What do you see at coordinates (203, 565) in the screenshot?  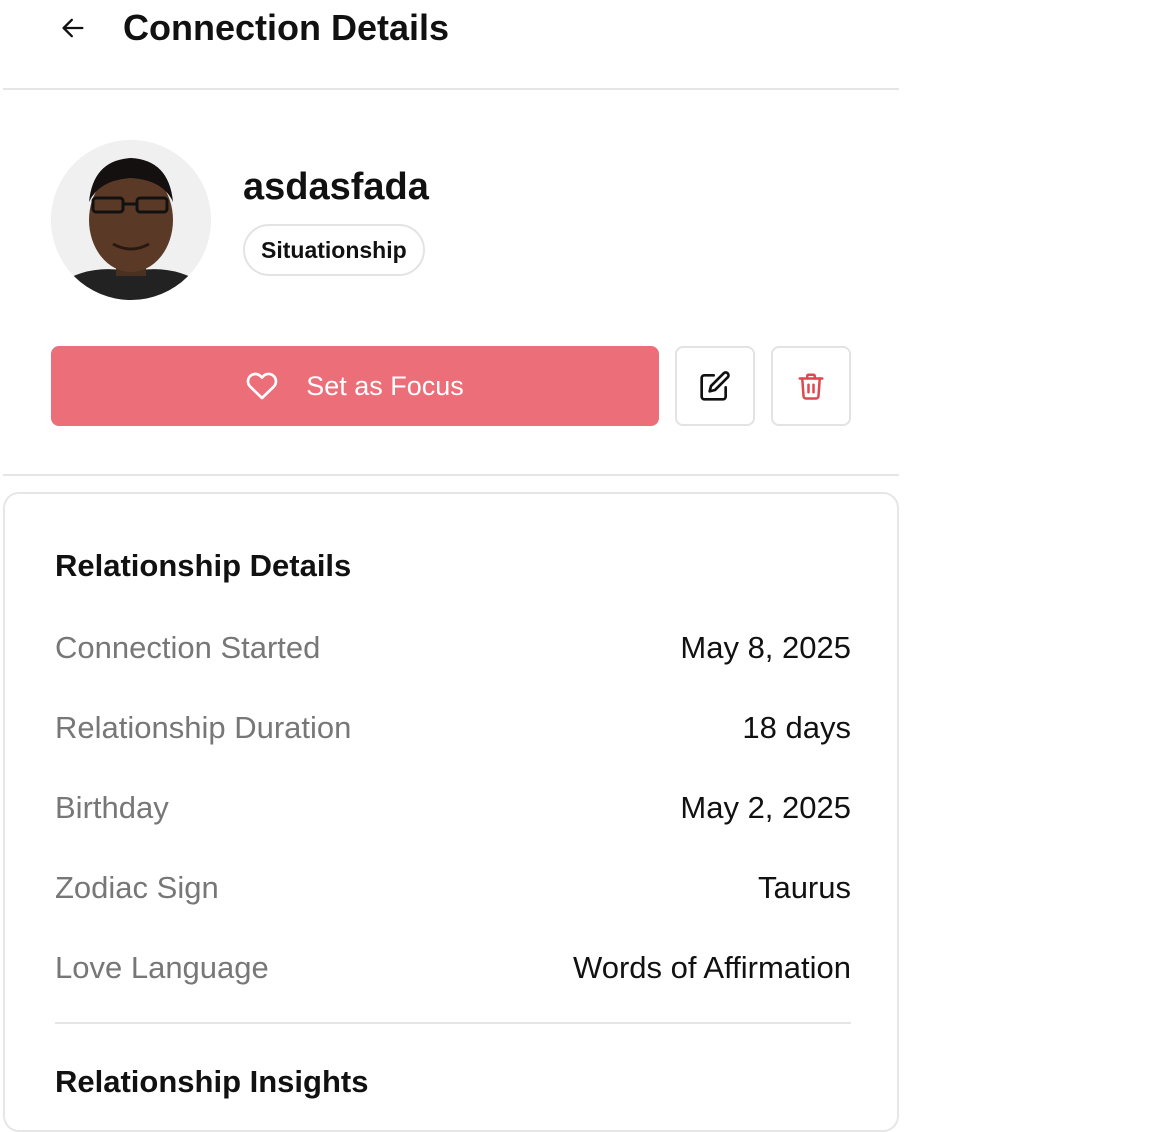 I see `relationship-details-title: Relationship Details` at bounding box center [203, 565].